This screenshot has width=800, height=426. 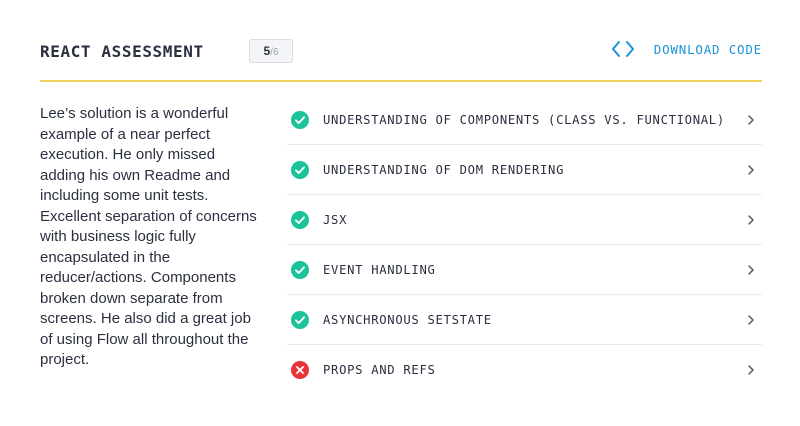 I want to click on criteria-label: PROPS AND REFS, so click(x=379, y=370).